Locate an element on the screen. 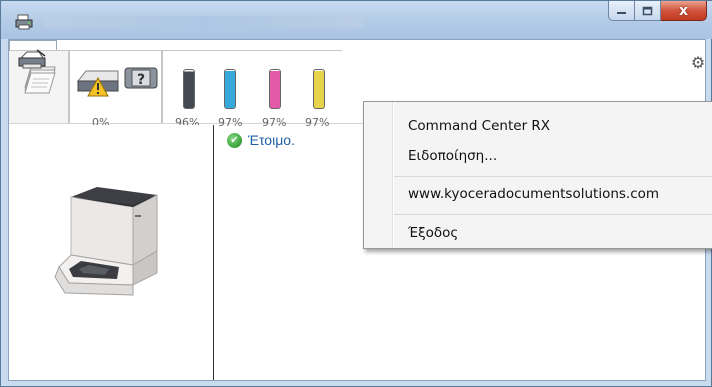  toner-yellow-icon is located at coordinates (319, 89).